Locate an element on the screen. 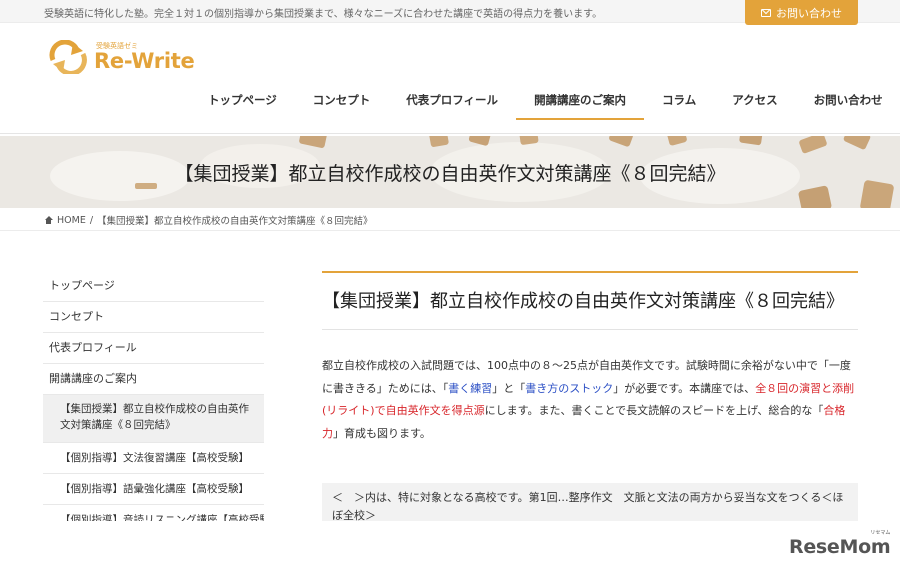 The image size is (900, 572). breadcrumb-home-link: HOME is located at coordinates (71, 220).